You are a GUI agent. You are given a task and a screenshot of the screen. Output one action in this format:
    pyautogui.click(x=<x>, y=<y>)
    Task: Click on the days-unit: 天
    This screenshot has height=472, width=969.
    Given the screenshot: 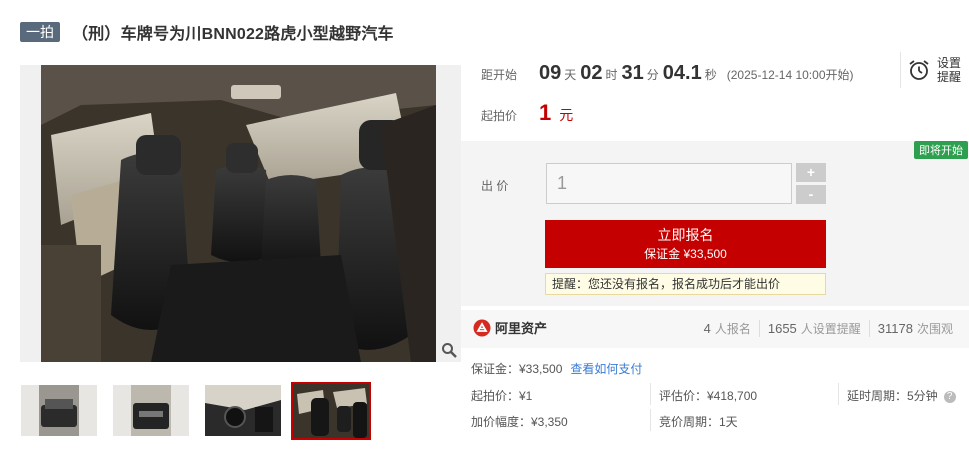 What is the action you would take?
    pyautogui.click(x=570, y=75)
    